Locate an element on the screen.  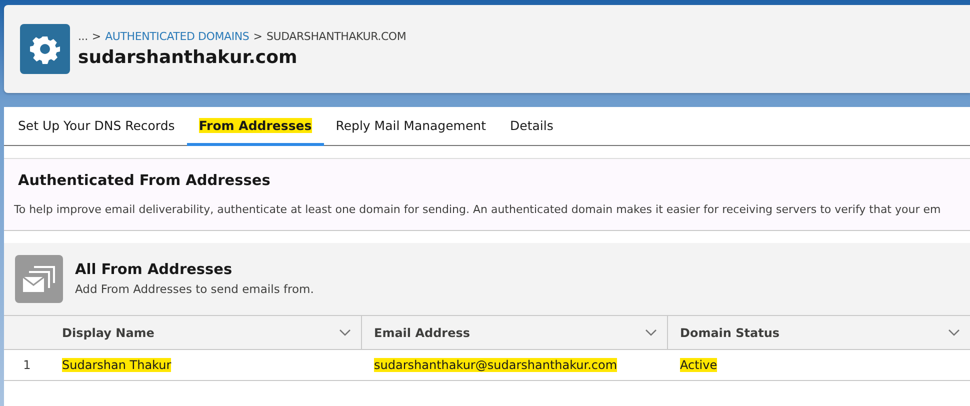
column-header: Domain Status is located at coordinates (819, 332).